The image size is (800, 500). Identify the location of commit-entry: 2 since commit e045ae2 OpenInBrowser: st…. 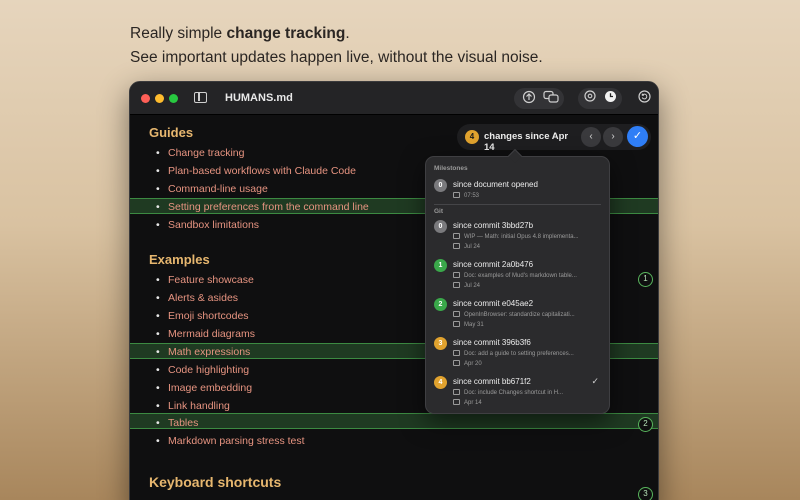
(517, 316).